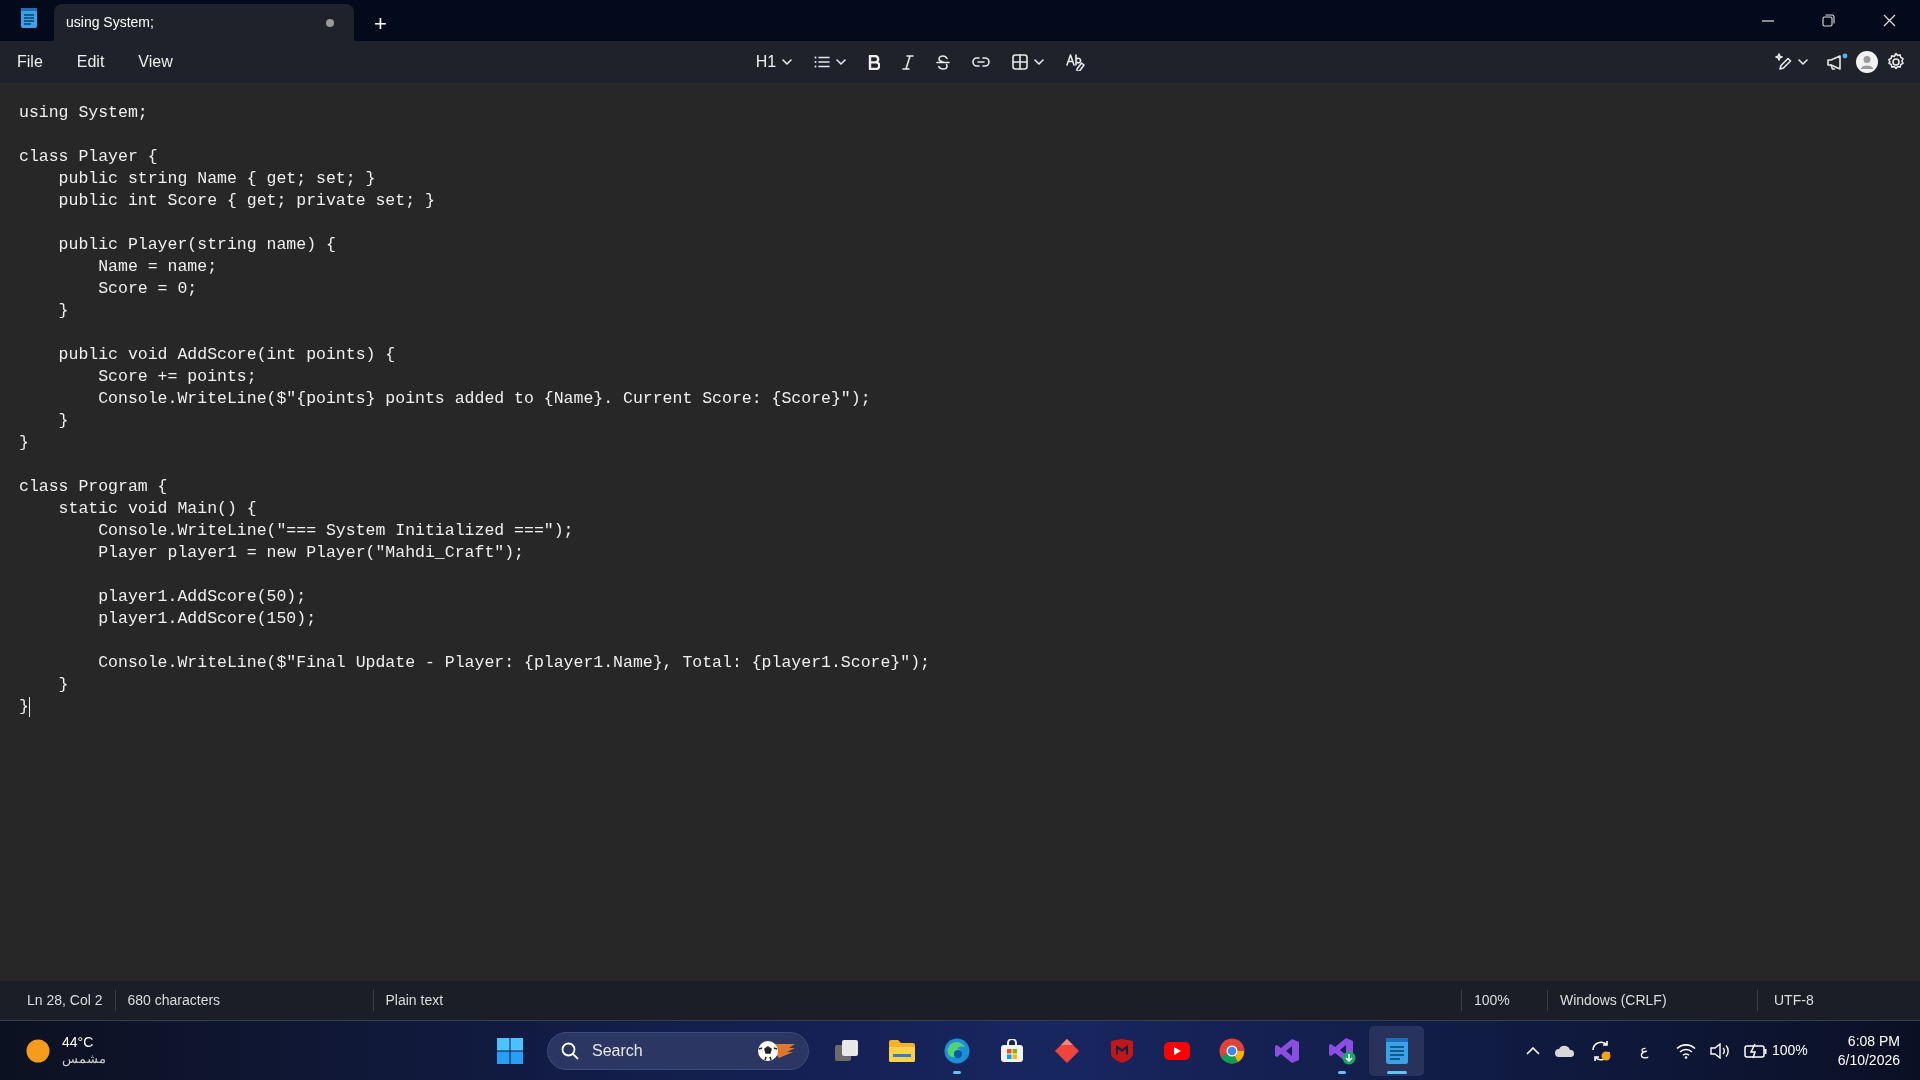 This screenshot has height=1080, width=1920. Describe the element at coordinates (88, 156) in the screenshot. I see `code-line: class Player {` at that location.